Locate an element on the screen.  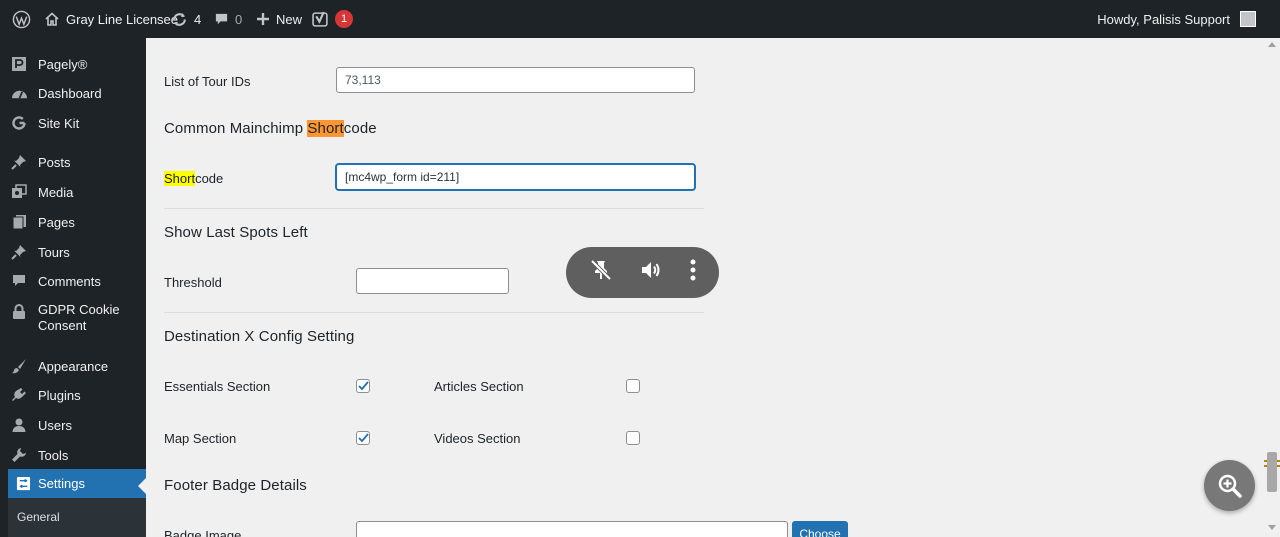
plus-icon is located at coordinates (263, 19).